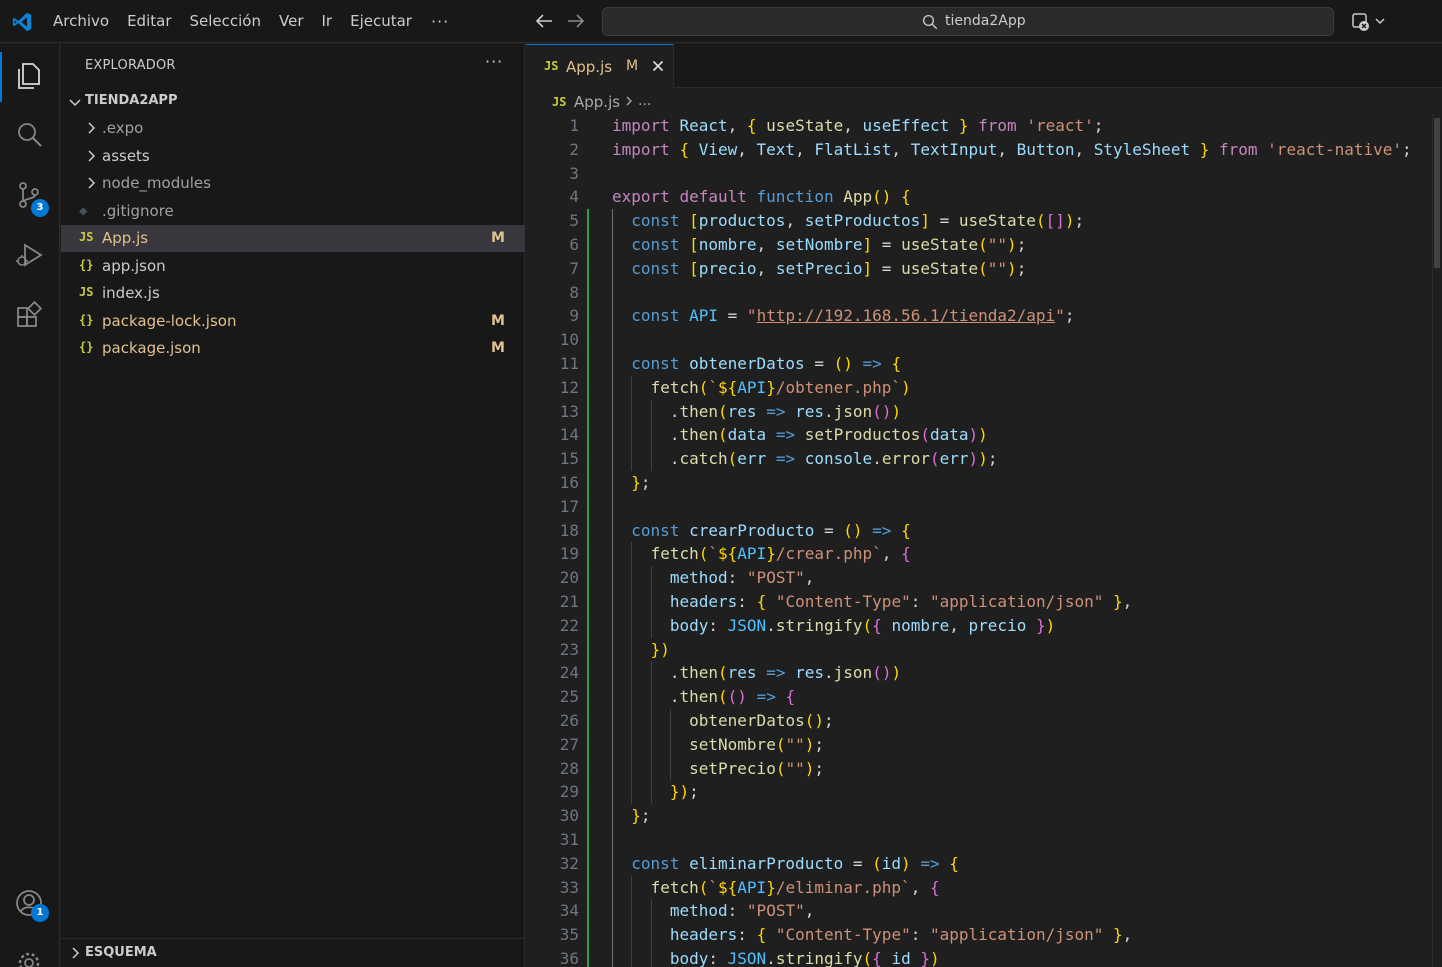 The image size is (1442, 967). I want to click on forward-arrow-icon, so click(576, 21).